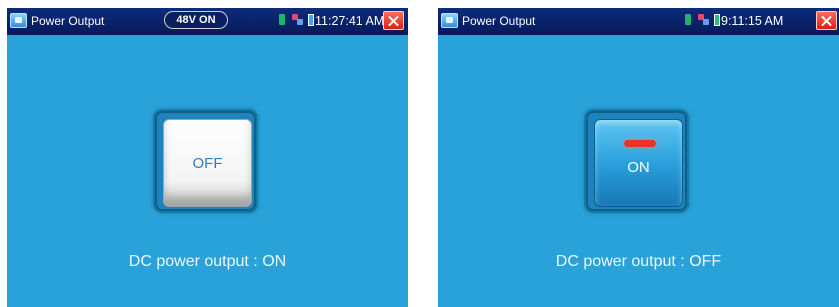 Image resolution: width=839 pixels, height=307 pixels. I want to click on 48v-status-badge: 48V ON, so click(196, 20).